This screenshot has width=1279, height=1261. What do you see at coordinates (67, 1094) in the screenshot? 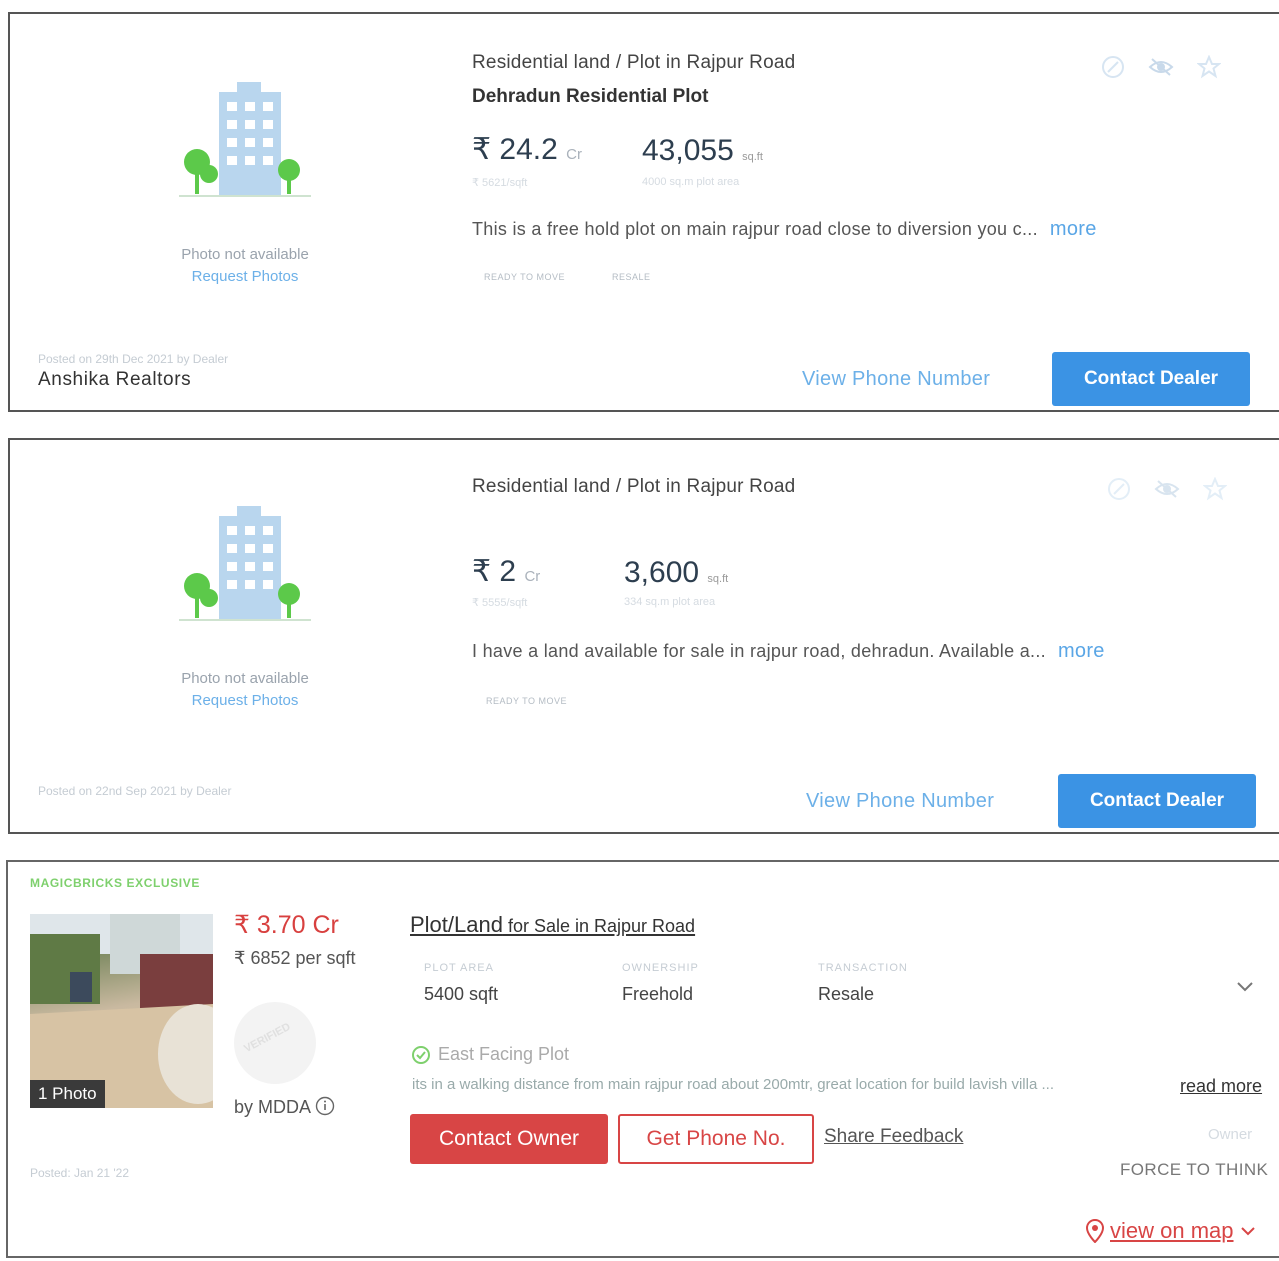
I see `photo-count-badge: 1 Photo` at bounding box center [67, 1094].